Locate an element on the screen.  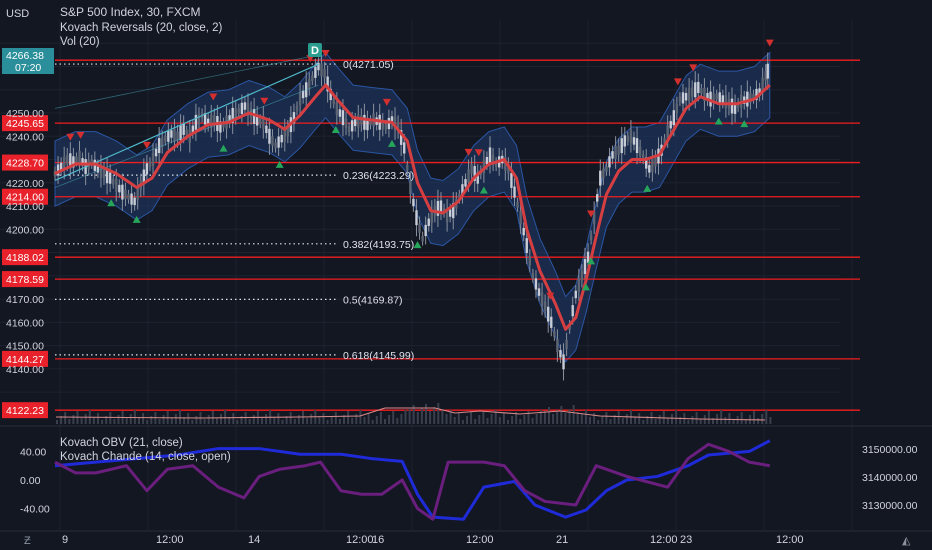
oscillator-tick-label: -40.00 is located at coordinates (35, 510).